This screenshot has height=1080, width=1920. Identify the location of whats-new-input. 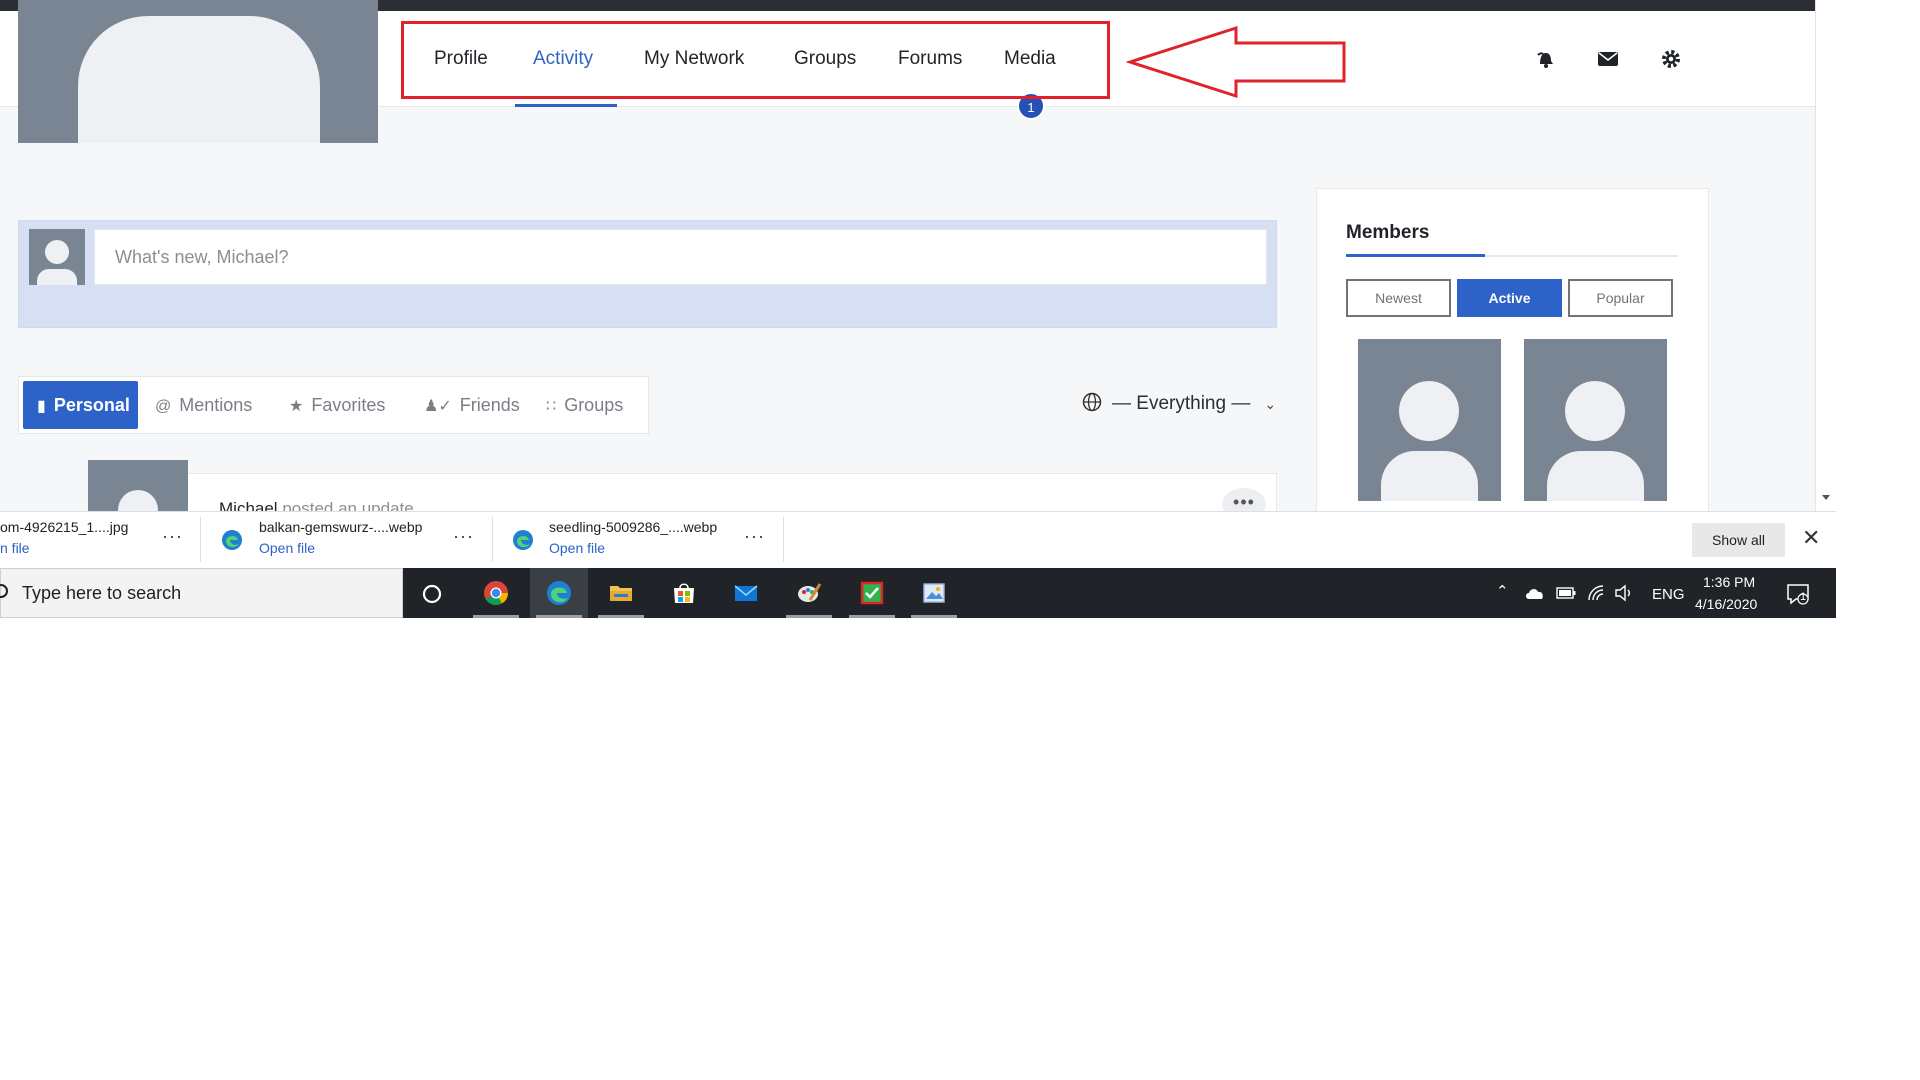
(680, 257).